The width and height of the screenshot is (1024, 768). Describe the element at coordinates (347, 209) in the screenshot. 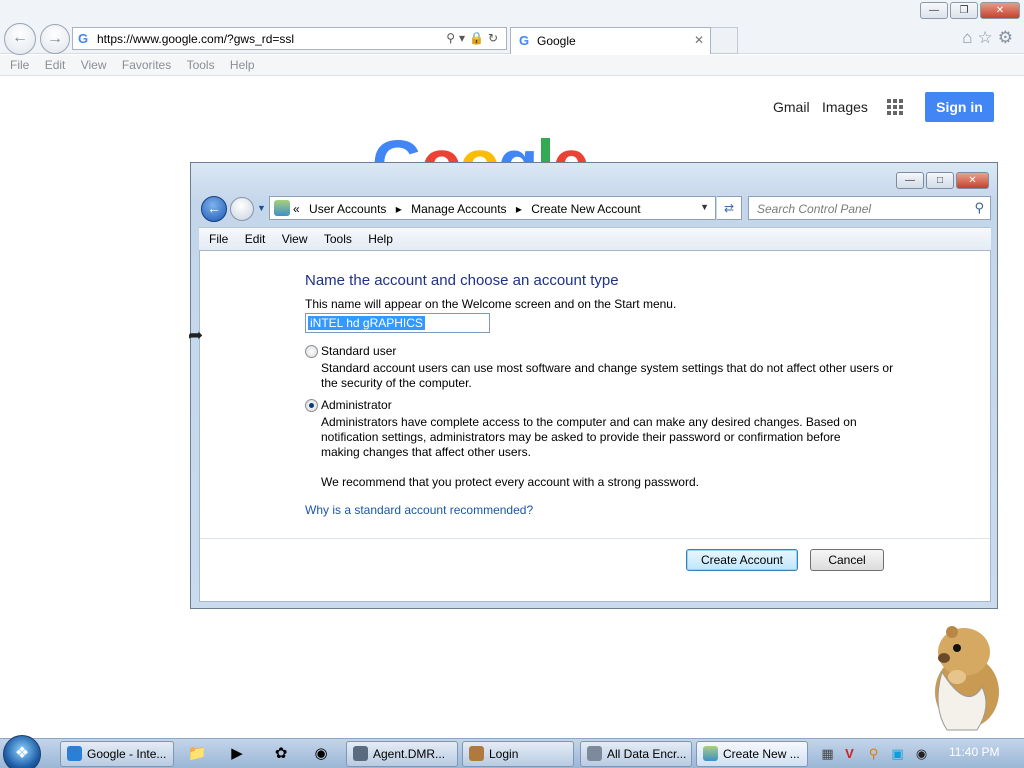

I see `breadcrumb-user-accounts: User Accounts` at that location.